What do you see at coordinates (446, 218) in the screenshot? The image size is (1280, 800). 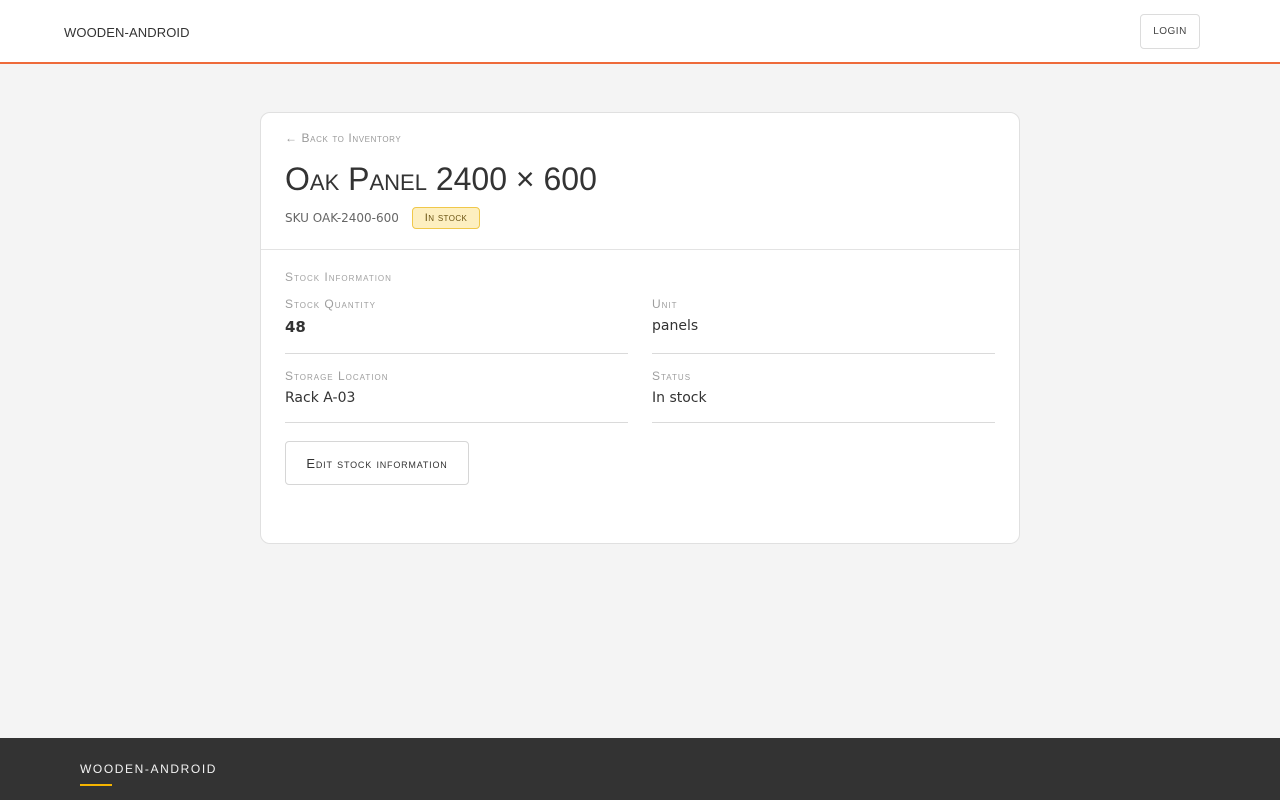 I see `status-badge: In stock` at bounding box center [446, 218].